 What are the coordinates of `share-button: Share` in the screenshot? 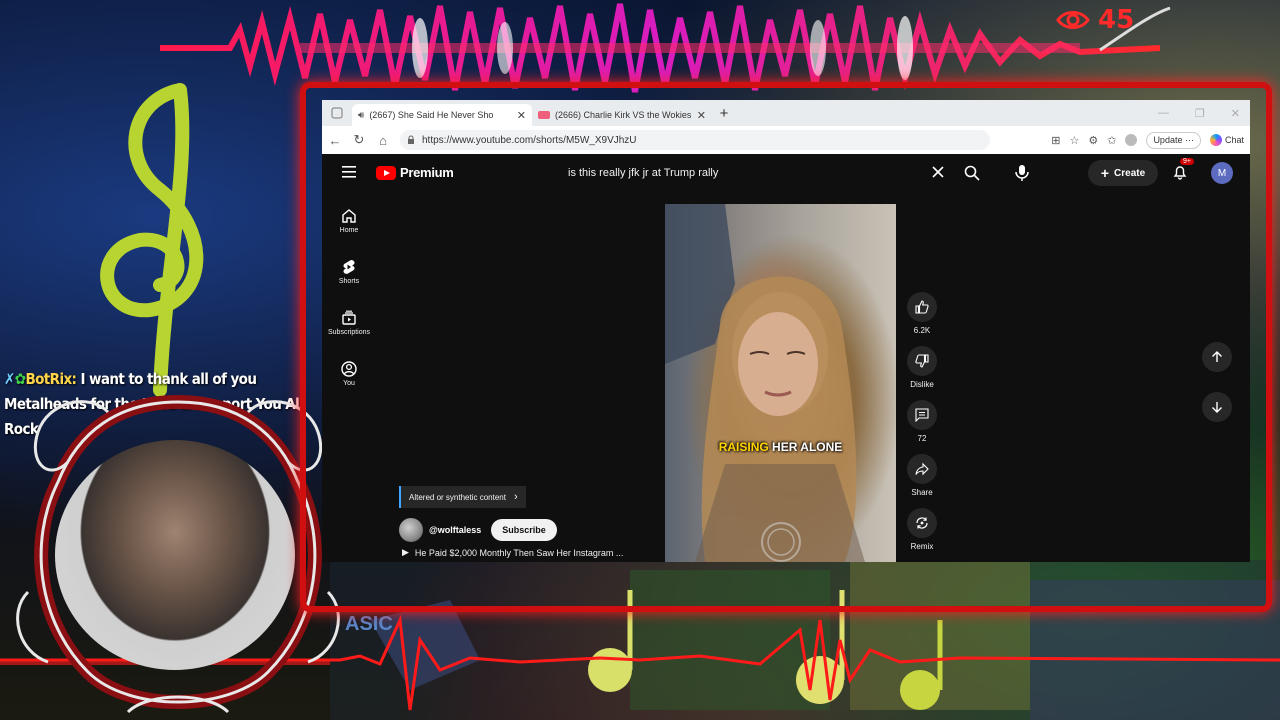 It's located at (922, 475).